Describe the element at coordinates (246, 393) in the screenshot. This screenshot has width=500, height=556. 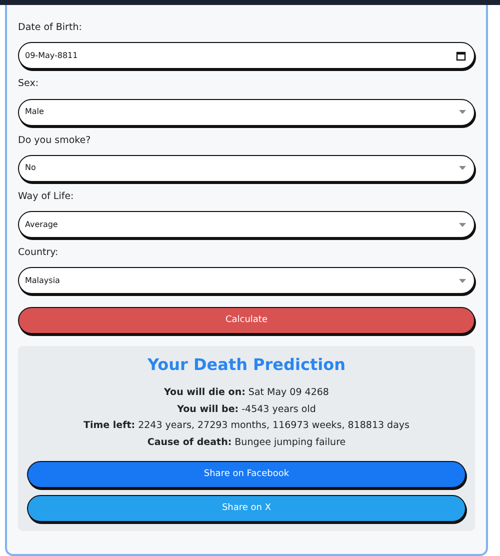
I see `result-line: You will die on: Sat May 09 4268` at that location.